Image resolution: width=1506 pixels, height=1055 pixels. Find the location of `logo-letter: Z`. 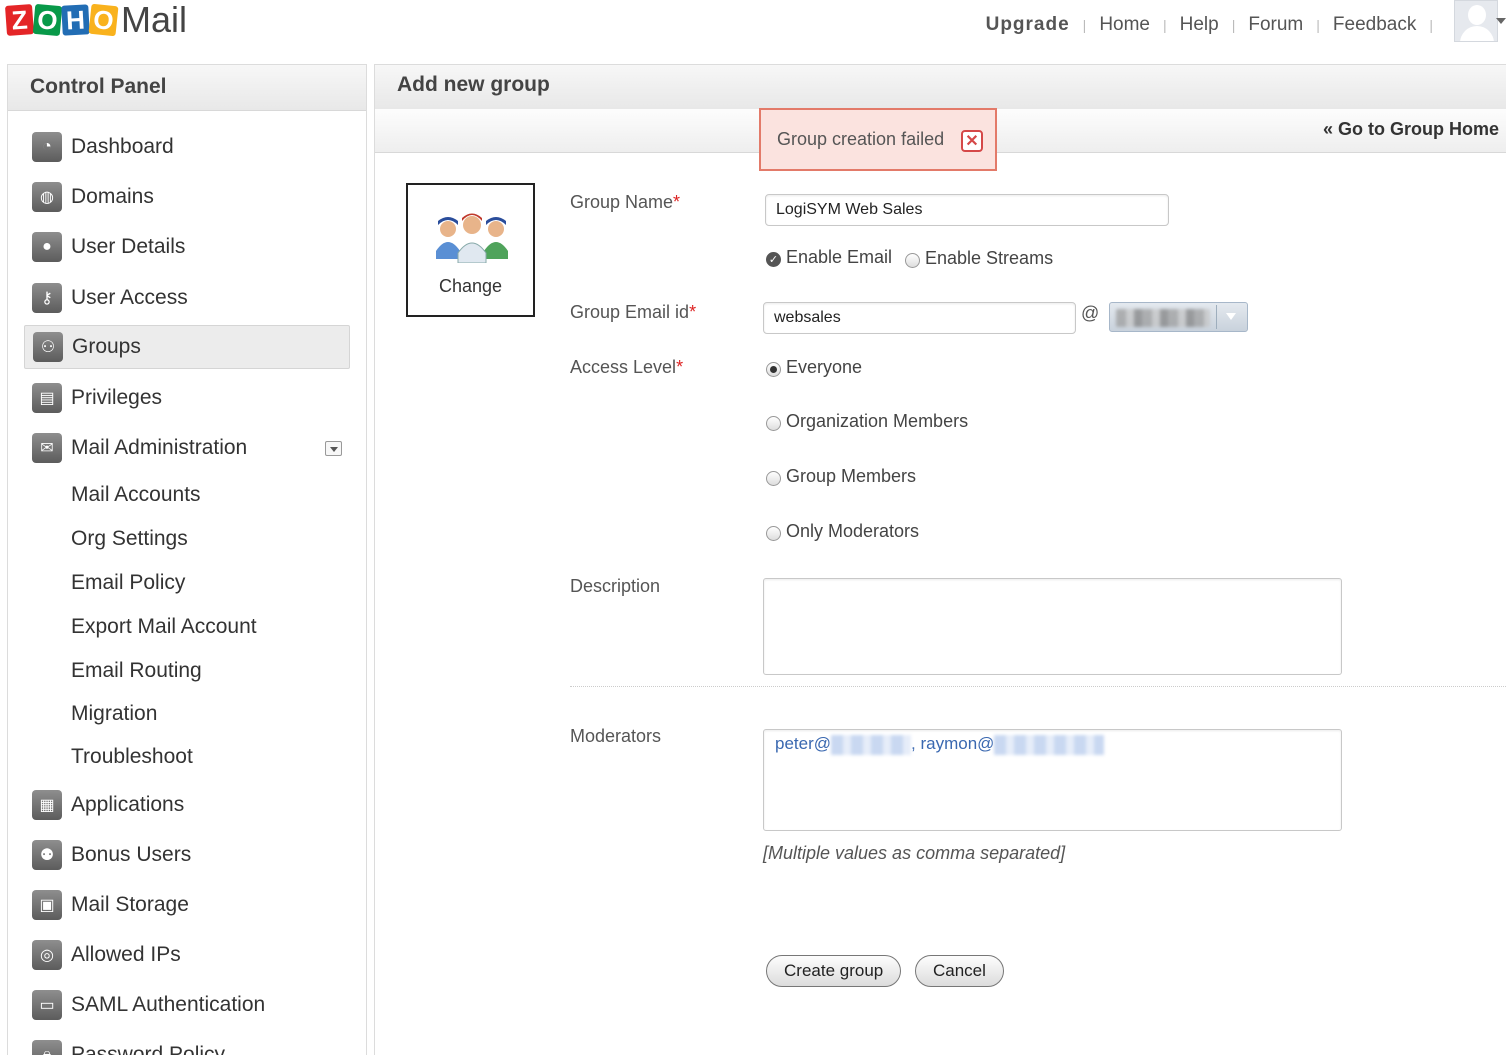

logo-letter: Z is located at coordinates (19, 20).